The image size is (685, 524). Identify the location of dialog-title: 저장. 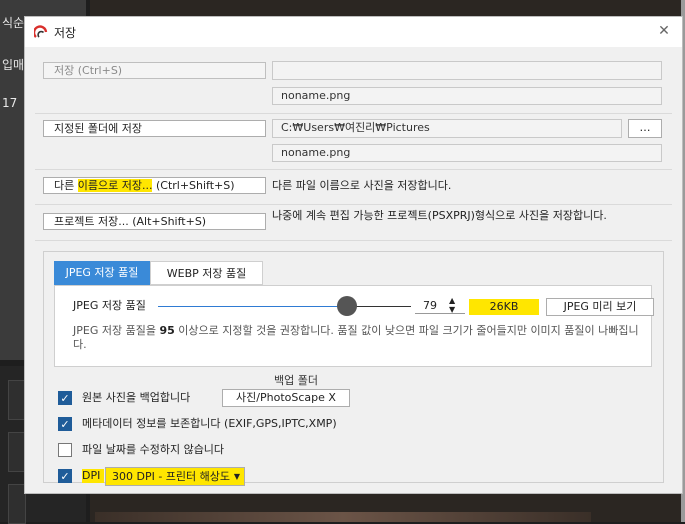
(65, 33).